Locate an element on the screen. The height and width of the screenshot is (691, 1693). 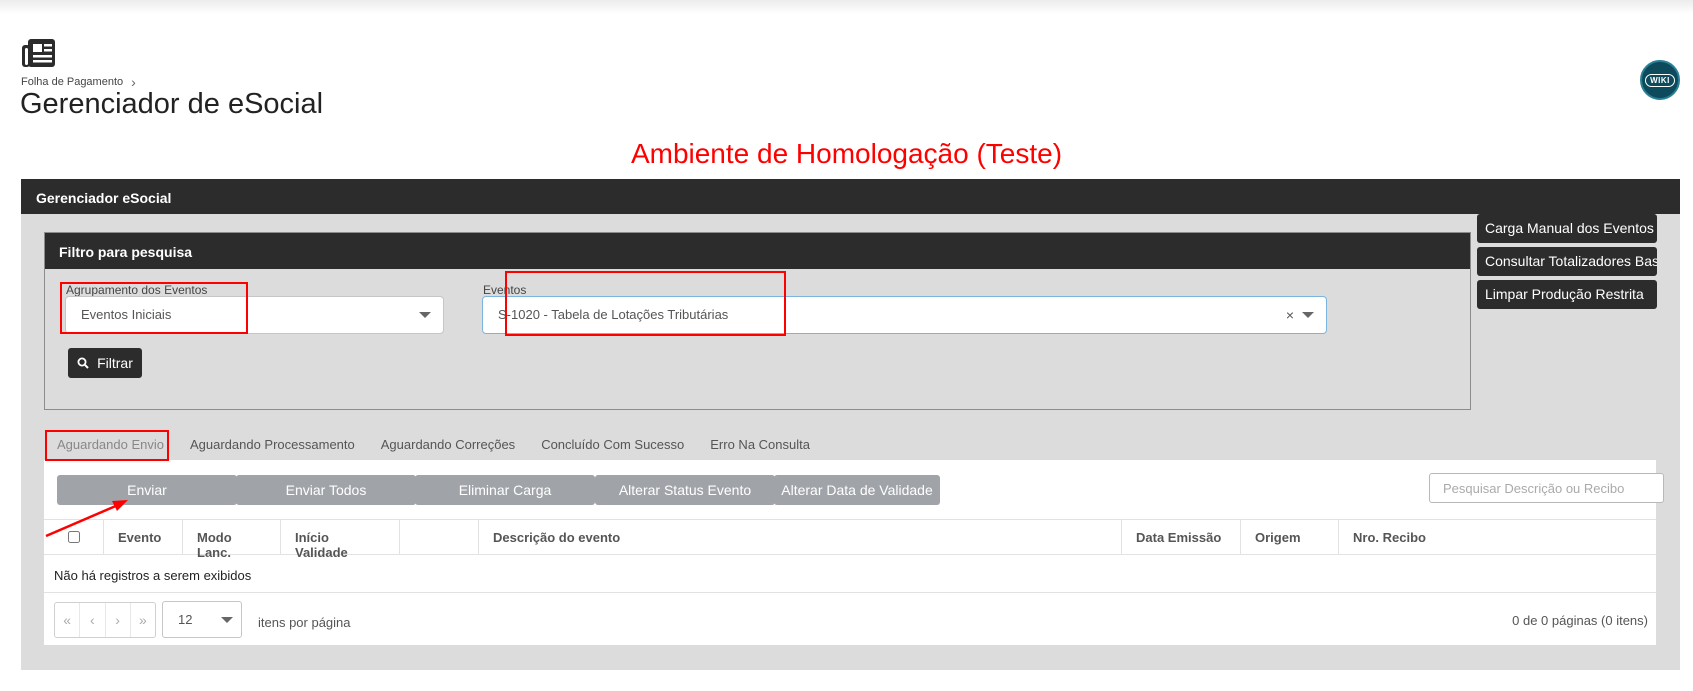
delete-load-button: Eliminar Carga is located at coordinates (505, 490).